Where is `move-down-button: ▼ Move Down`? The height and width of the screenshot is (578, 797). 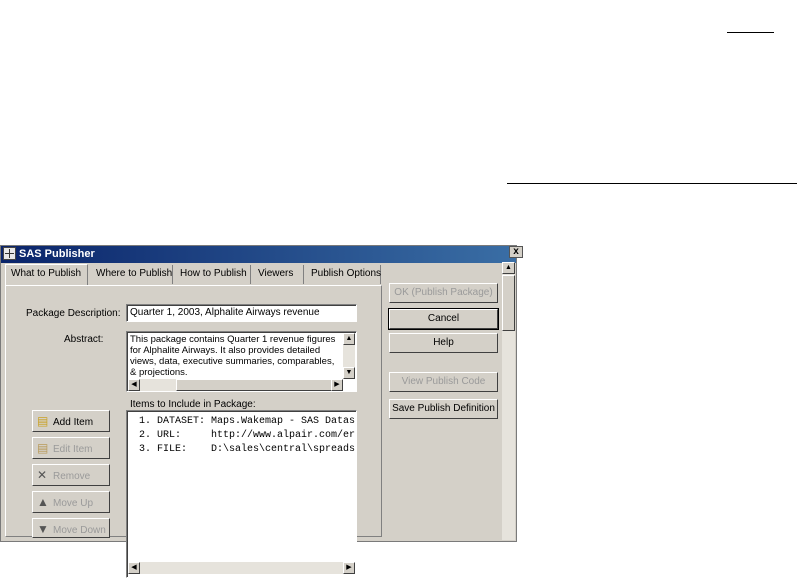
move-down-button: ▼ Move Down is located at coordinates (71, 528).